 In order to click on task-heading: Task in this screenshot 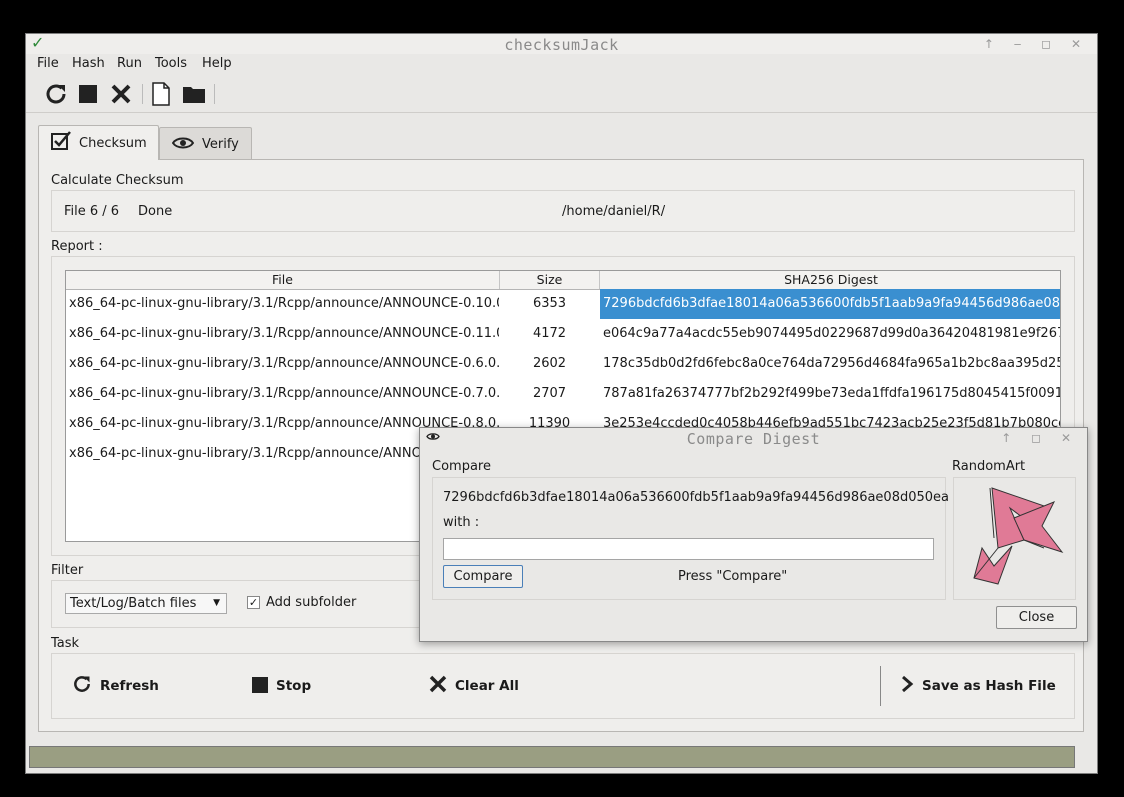, I will do `click(65, 643)`.